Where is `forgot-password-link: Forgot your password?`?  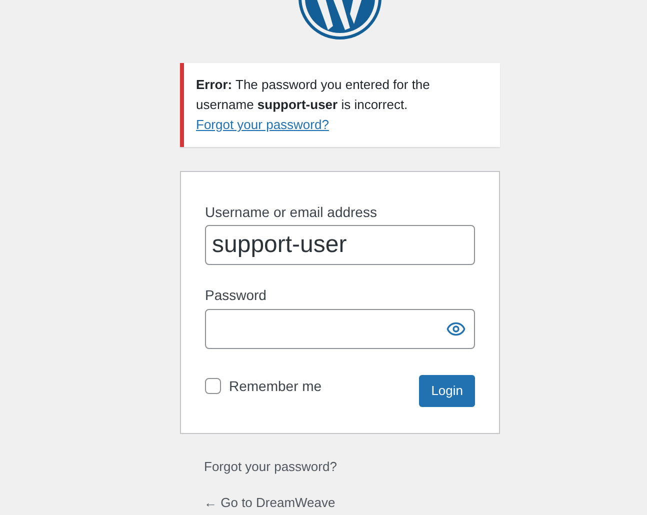 forgot-password-link: Forgot your password? is located at coordinates (262, 124).